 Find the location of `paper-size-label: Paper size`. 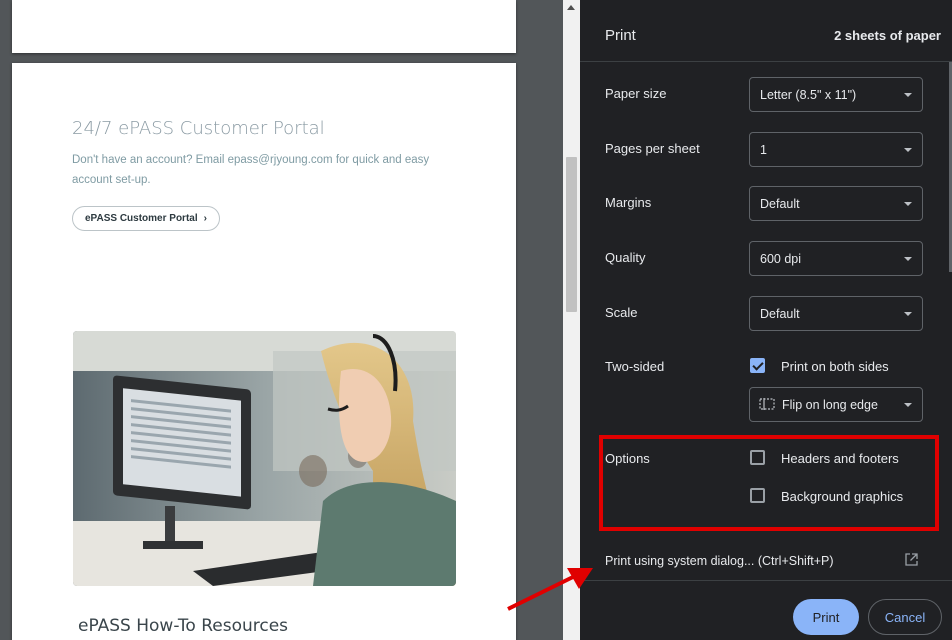

paper-size-label: Paper size is located at coordinates (636, 93).